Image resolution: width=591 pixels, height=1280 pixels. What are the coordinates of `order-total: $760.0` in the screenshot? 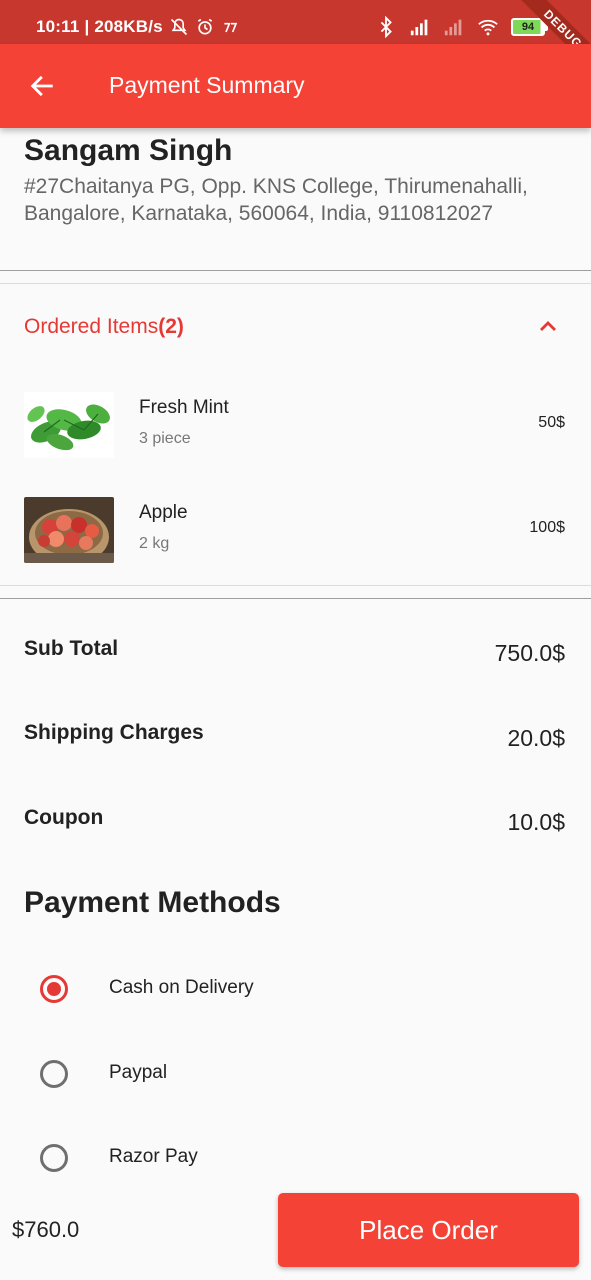 It's located at (46, 1229).